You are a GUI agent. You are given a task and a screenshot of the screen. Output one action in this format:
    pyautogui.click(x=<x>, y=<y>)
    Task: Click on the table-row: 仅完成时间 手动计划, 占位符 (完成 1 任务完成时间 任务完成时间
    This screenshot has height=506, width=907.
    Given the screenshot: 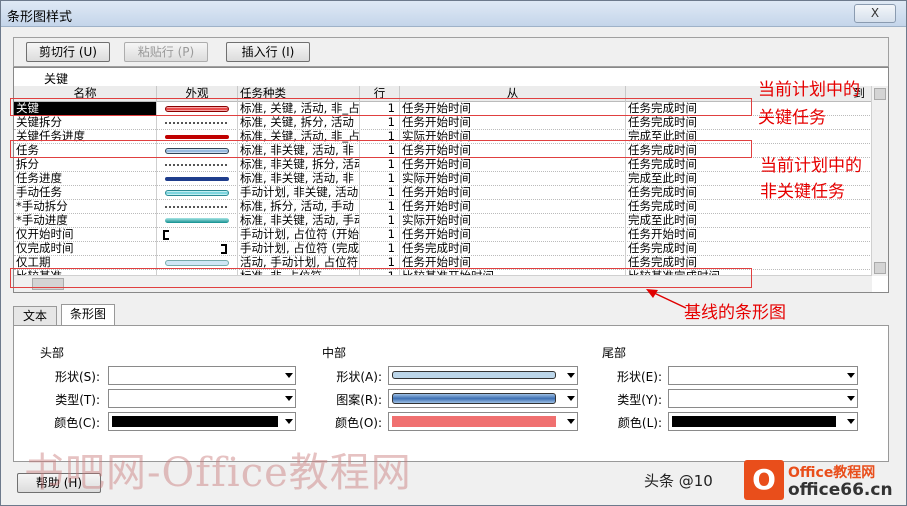 What is the action you would take?
    pyautogui.click(x=443, y=249)
    